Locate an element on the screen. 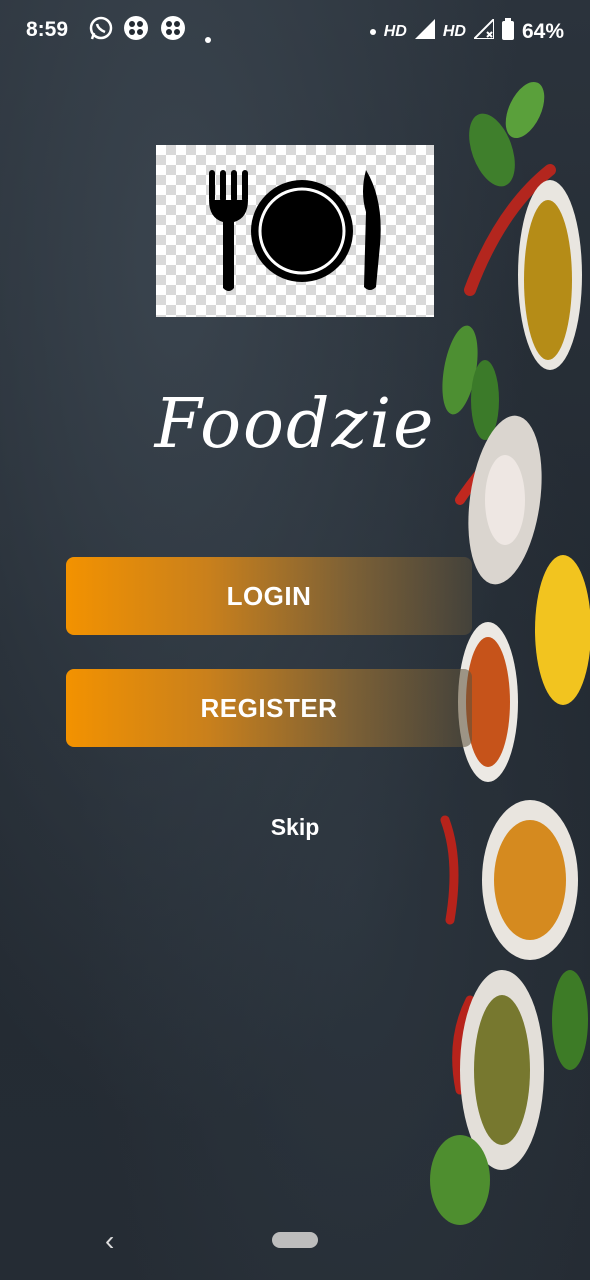 This screenshot has width=590, height=1280. skip-link: Skip is located at coordinates (295, 827).